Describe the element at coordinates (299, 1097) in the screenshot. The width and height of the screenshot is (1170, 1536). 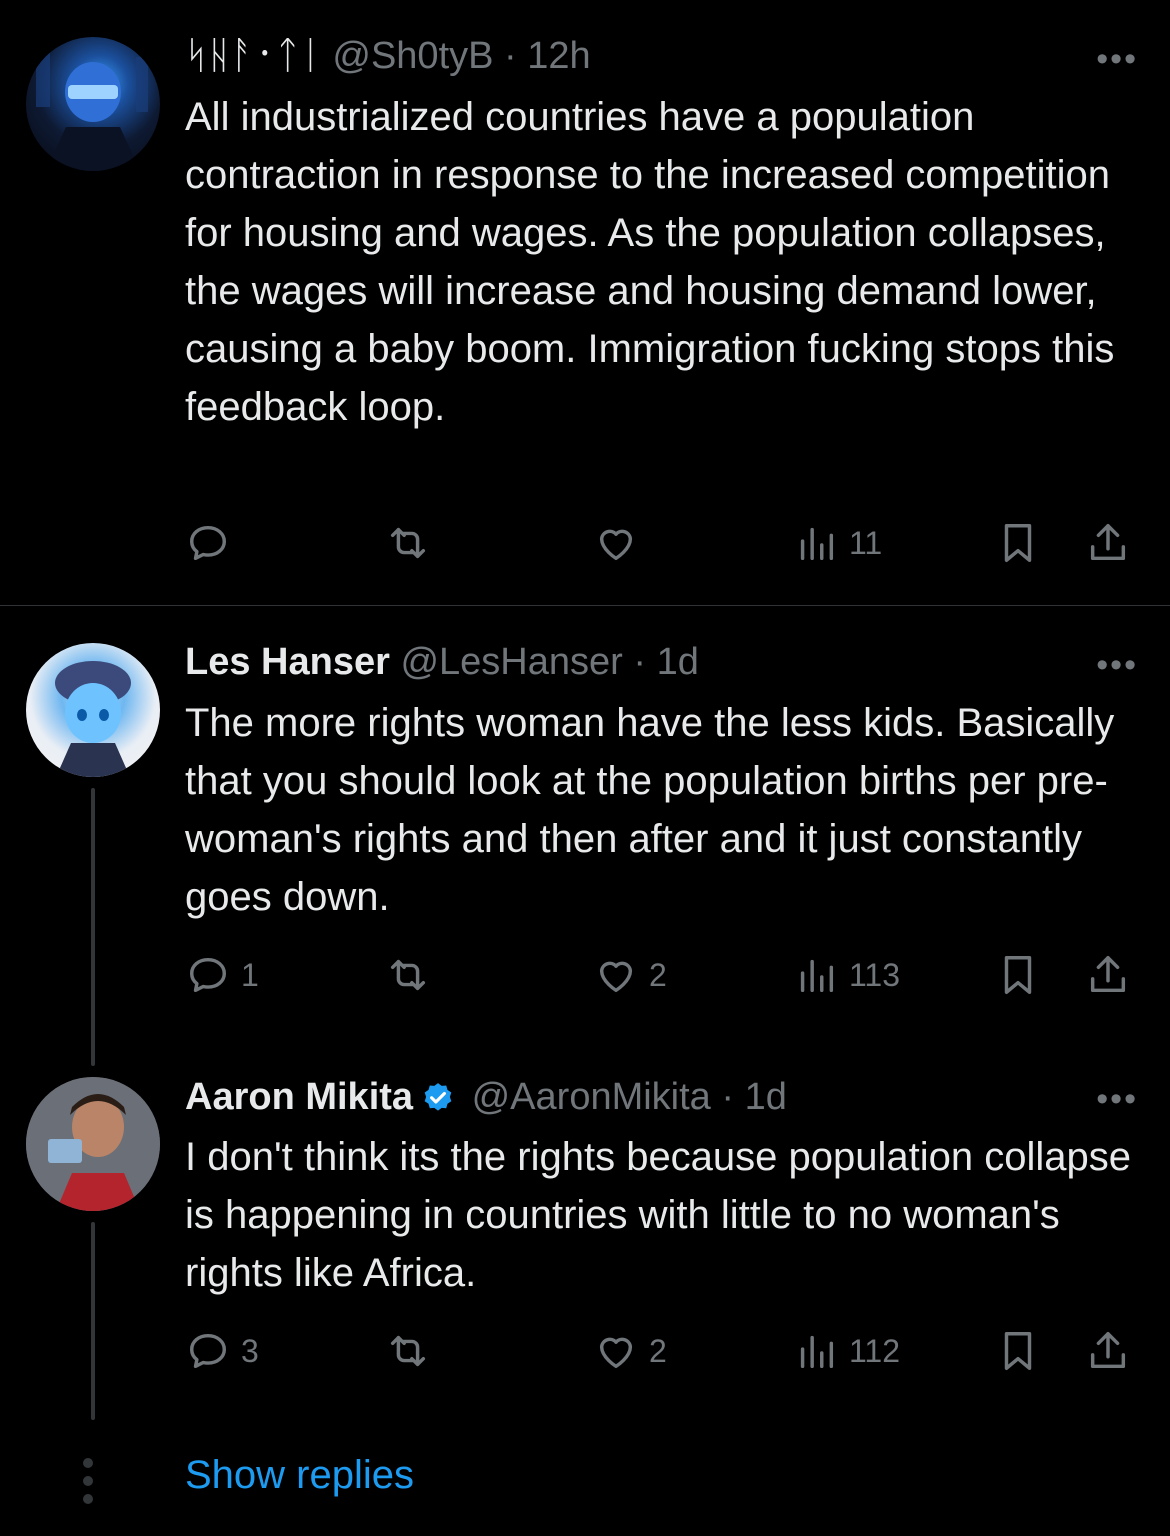
I see `display-name: Aaron Mikita` at that location.